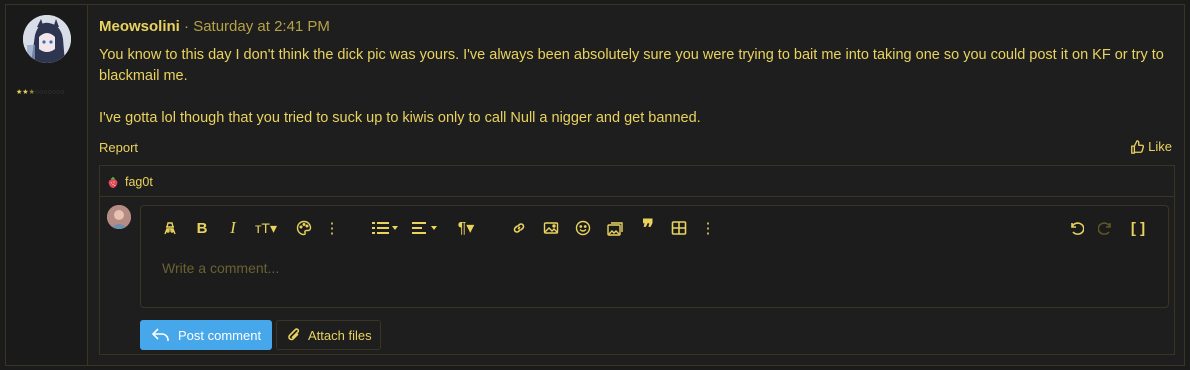 This screenshot has height=370, width=1190. I want to click on post-comment-button: Post comment, so click(206, 335).